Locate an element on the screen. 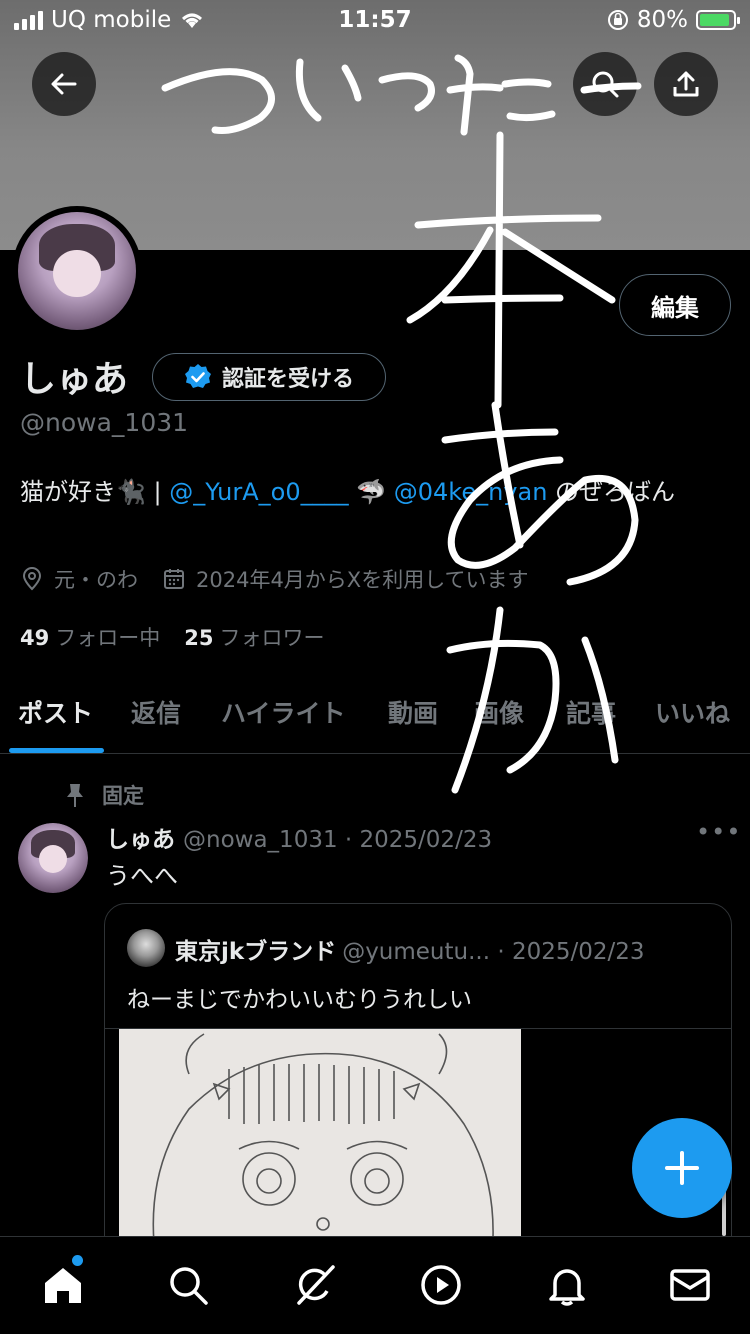  bell-icon is located at coordinates (567, 1287).